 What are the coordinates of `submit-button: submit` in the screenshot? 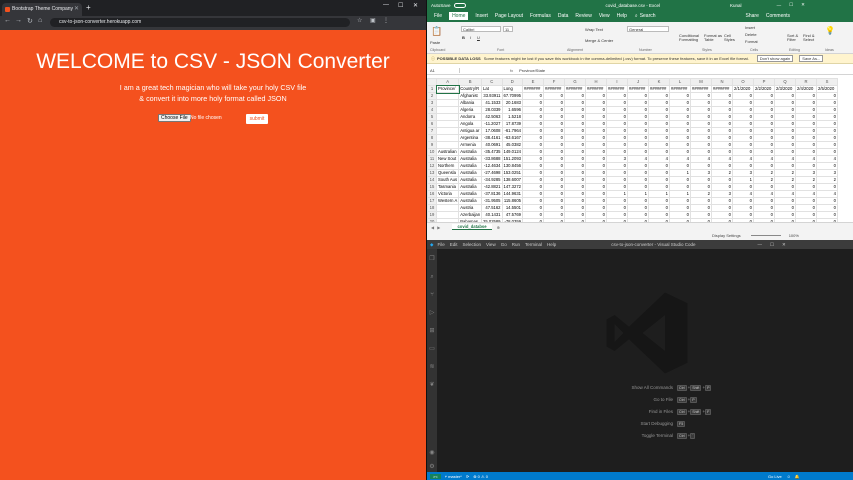 It's located at (257, 119).